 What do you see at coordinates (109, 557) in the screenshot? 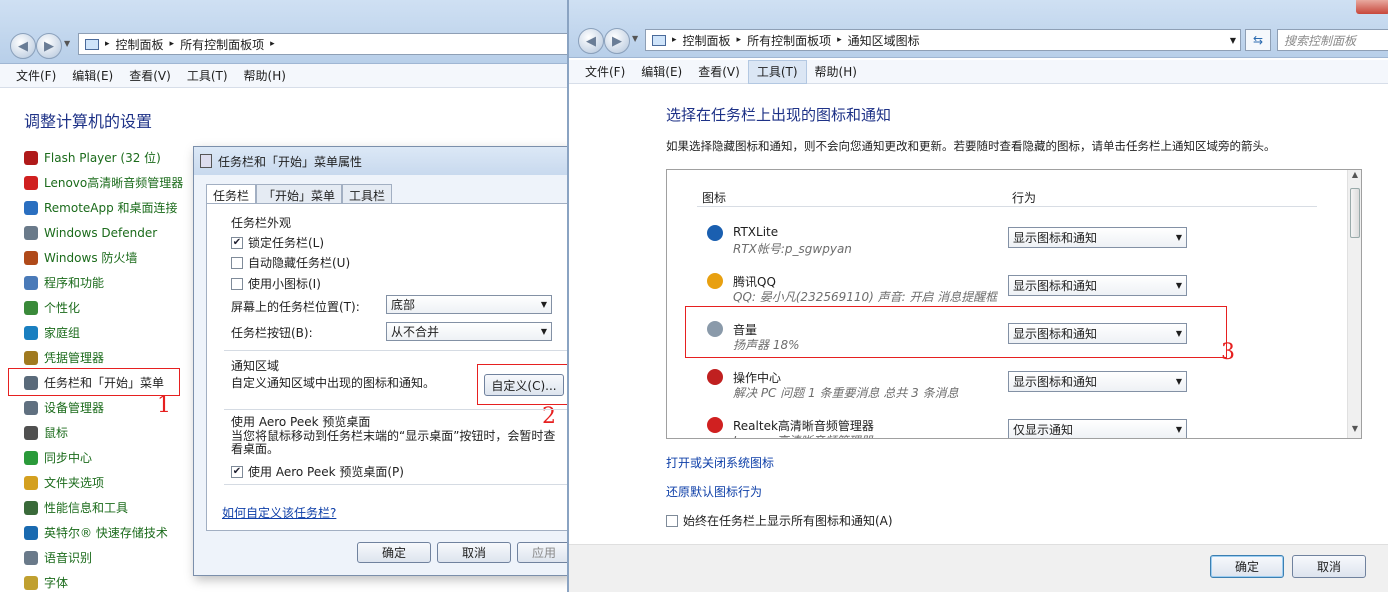
I see `control-panel-item: 语音识别` at bounding box center [109, 557].